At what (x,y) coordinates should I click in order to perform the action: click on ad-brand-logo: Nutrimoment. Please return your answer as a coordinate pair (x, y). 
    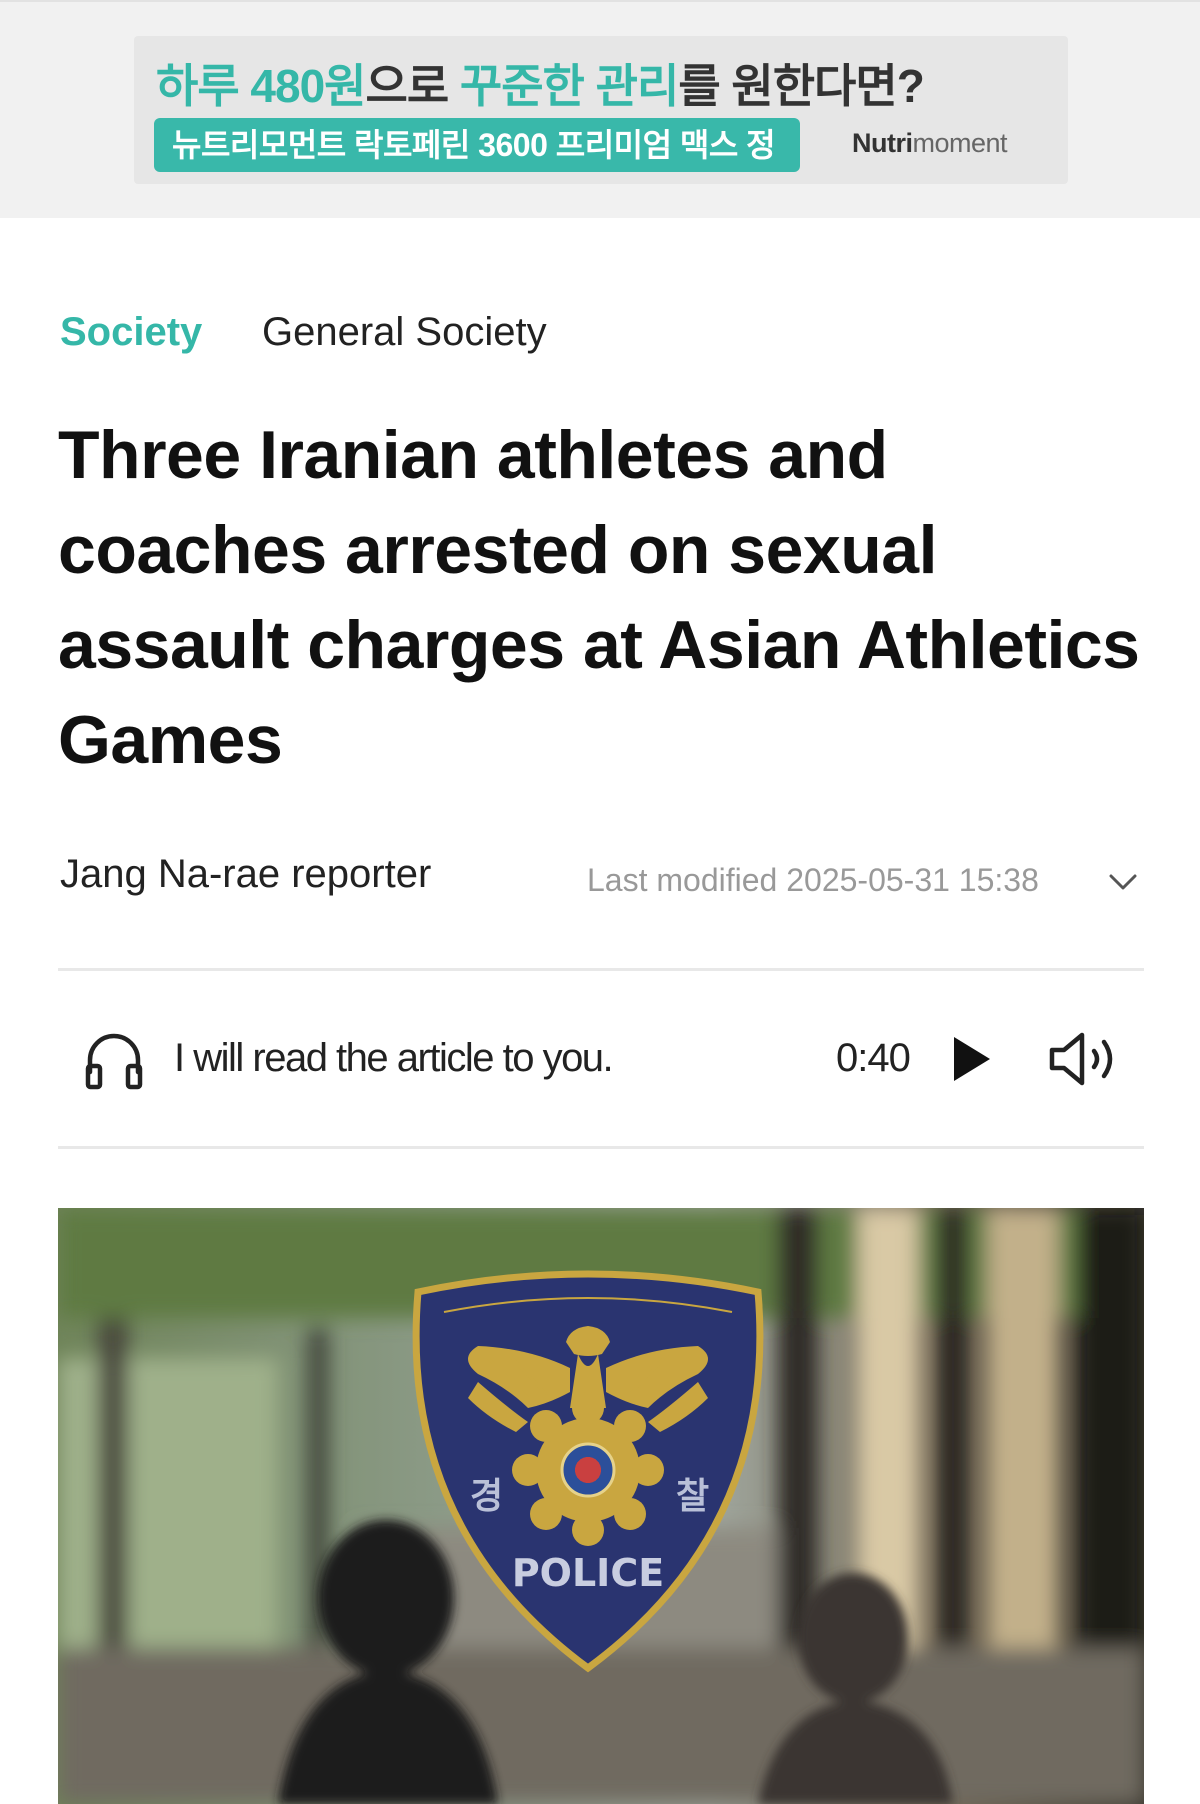
    Looking at the image, I should click on (930, 143).